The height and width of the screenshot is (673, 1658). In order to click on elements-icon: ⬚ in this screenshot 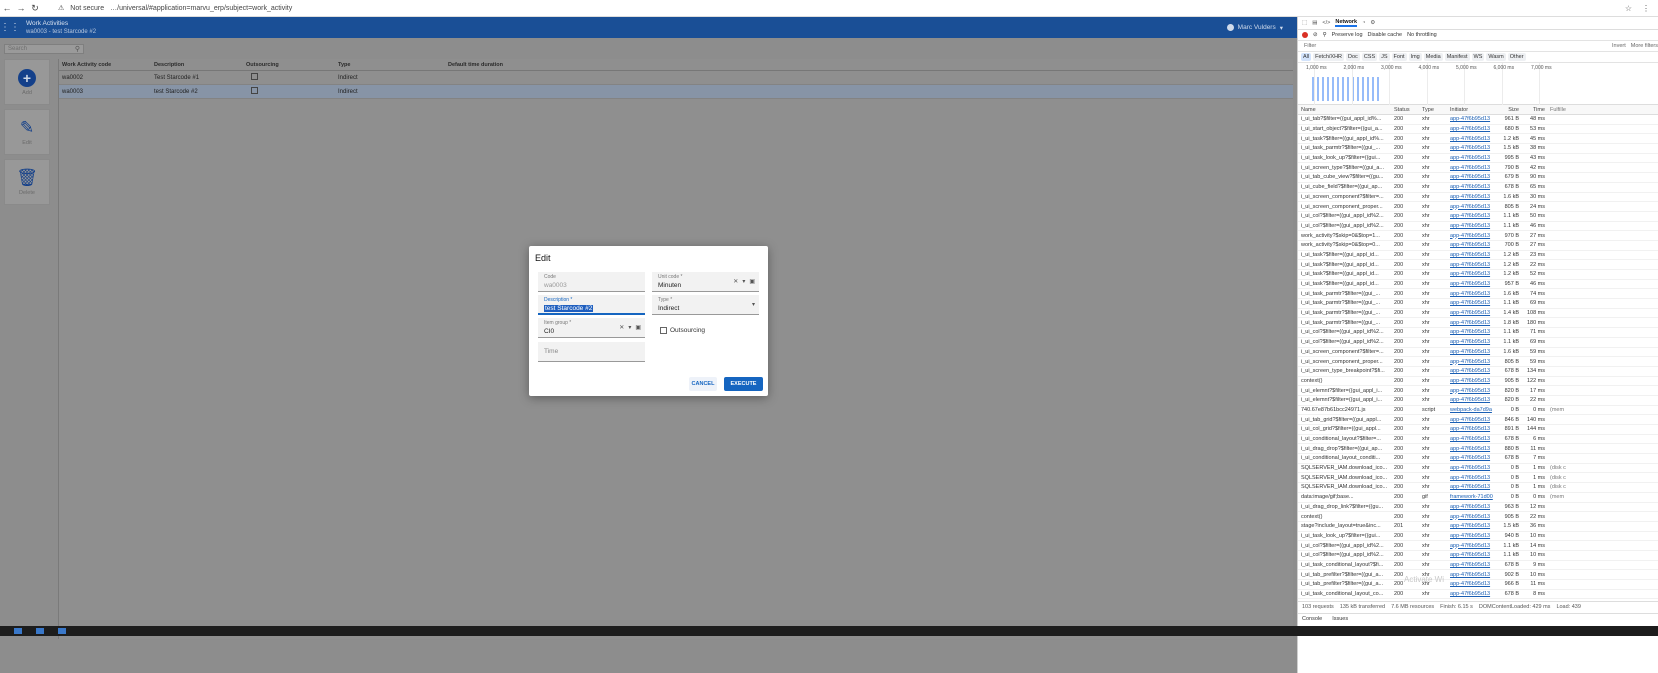, I will do `click(1304, 23)`.